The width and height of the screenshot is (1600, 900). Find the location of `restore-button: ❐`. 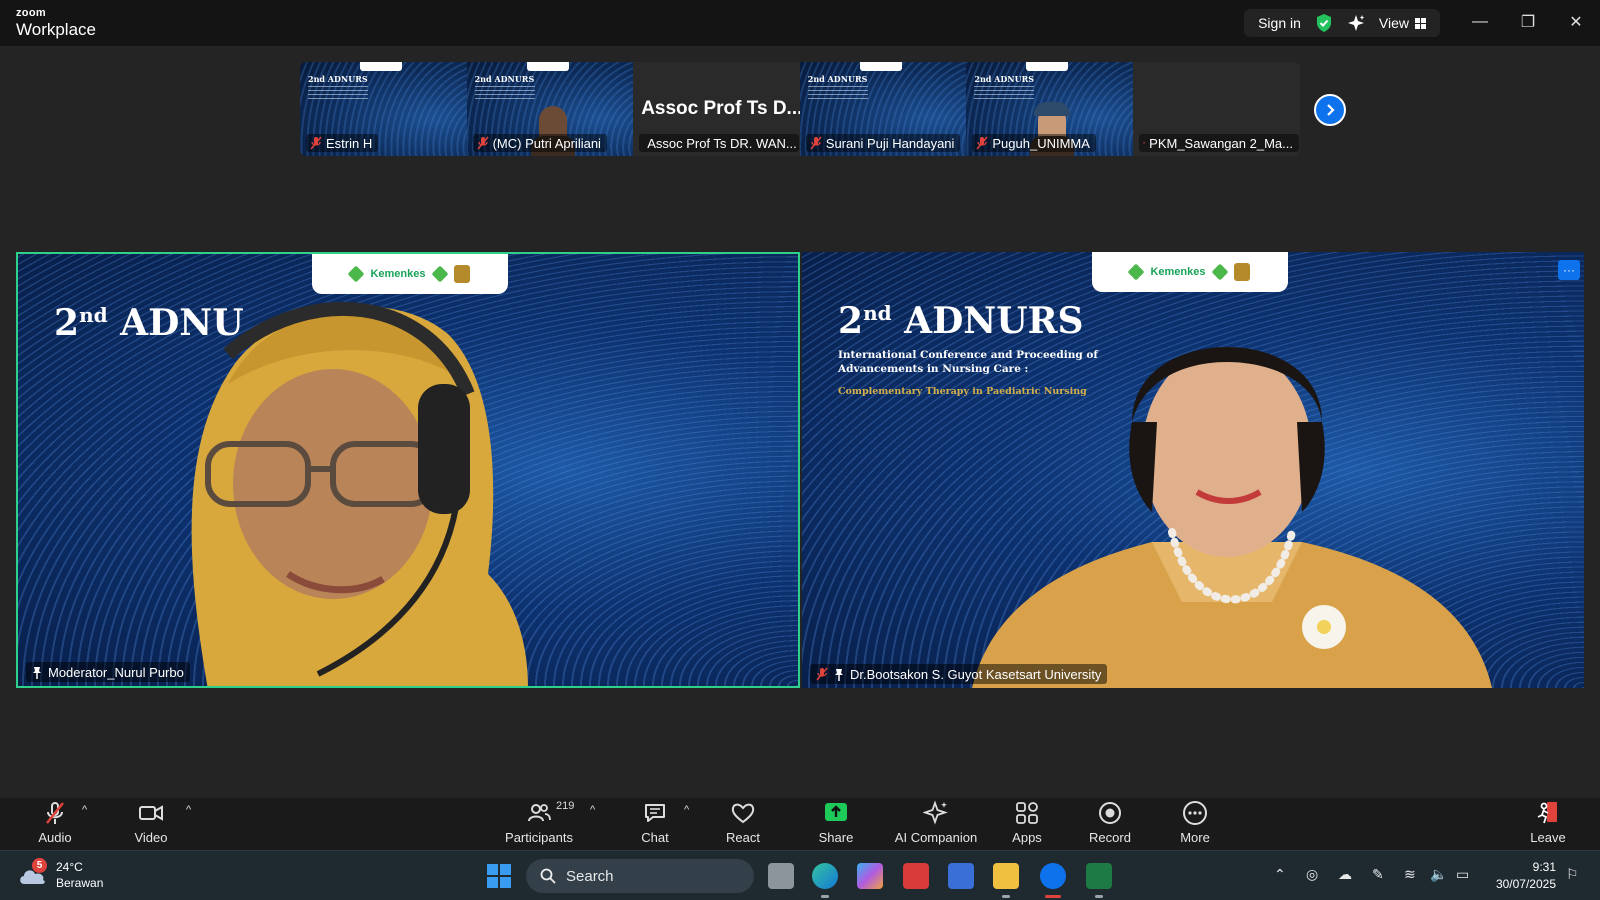

restore-button: ❐ is located at coordinates (1528, 22).